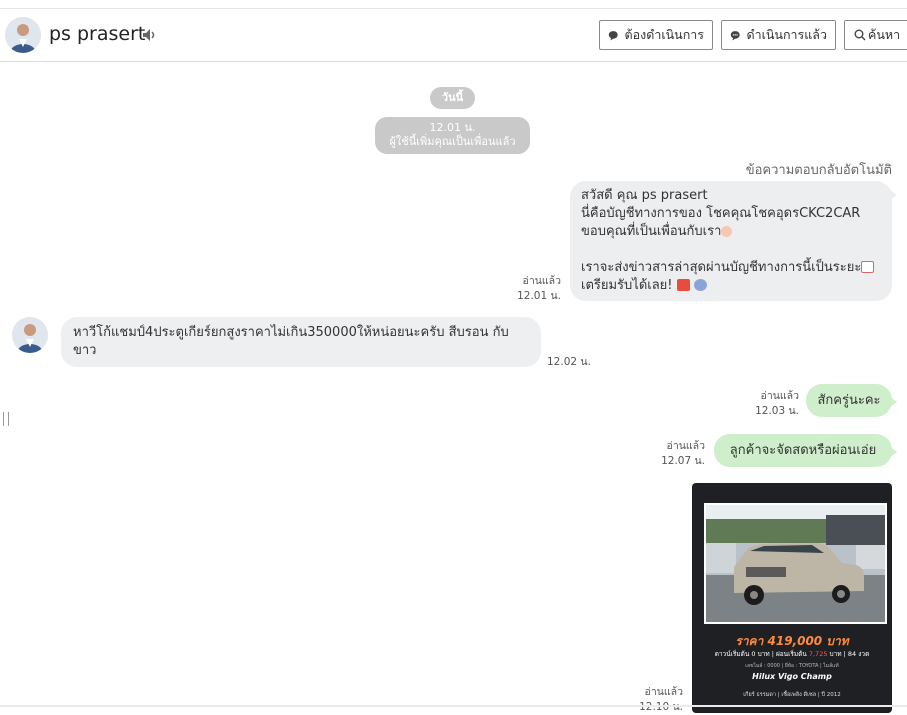  I want to click on sparkle-emoji-icon, so click(700, 285).